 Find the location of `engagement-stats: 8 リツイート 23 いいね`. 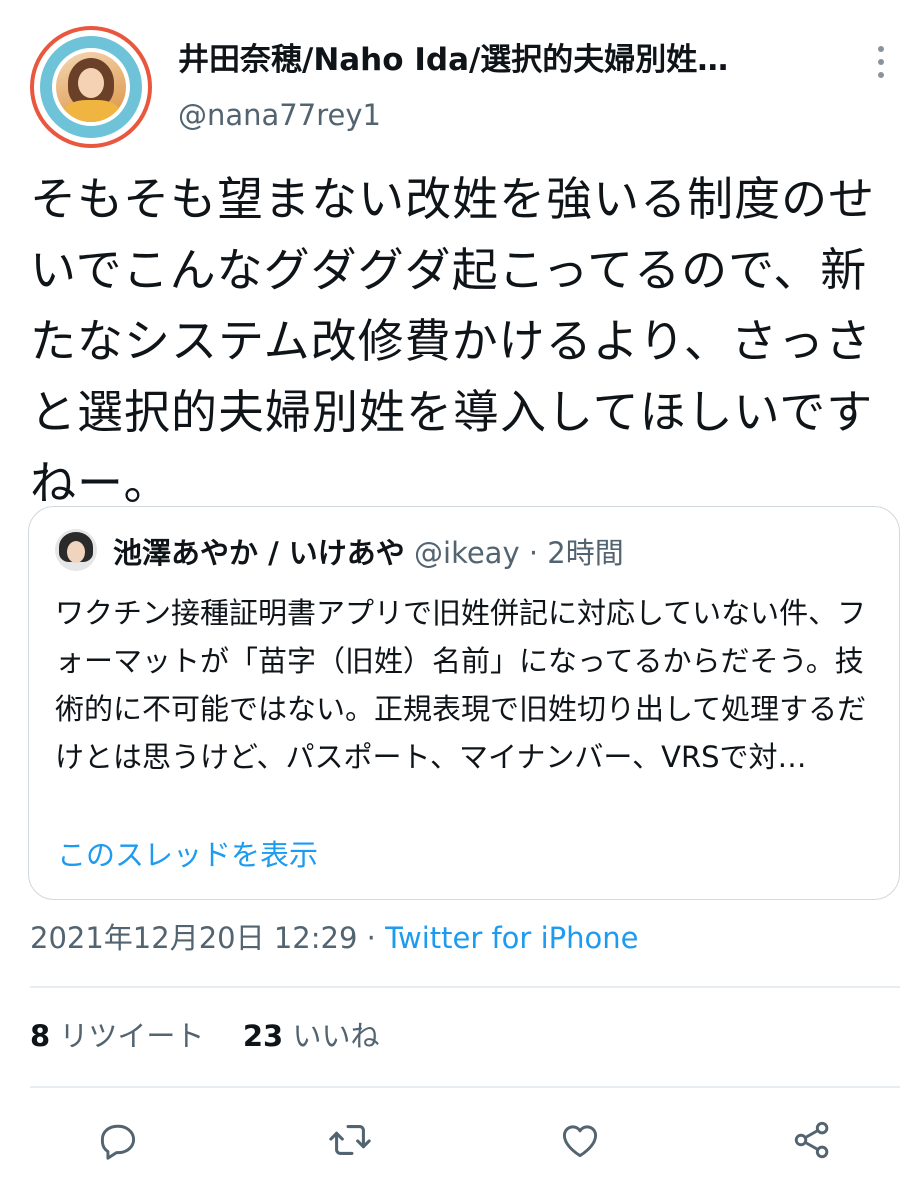

engagement-stats: 8 リツイート 23 いいね is located at coordinates (204, 1036).